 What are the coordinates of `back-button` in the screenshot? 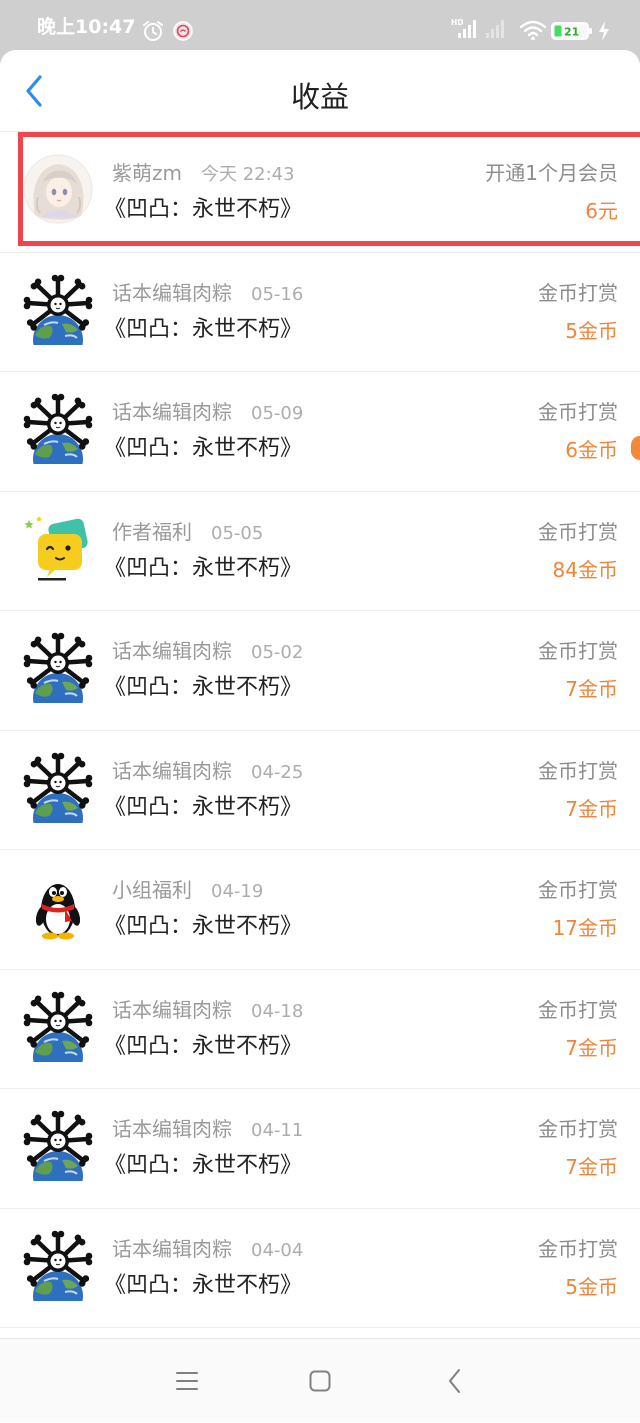 It's located at (34, 91).